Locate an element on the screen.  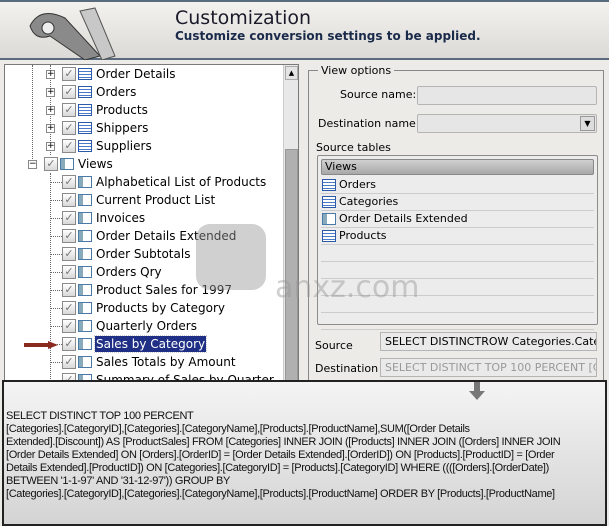
tree-item-label: Sales Totals by Amount is located at coordinates (166, 362).